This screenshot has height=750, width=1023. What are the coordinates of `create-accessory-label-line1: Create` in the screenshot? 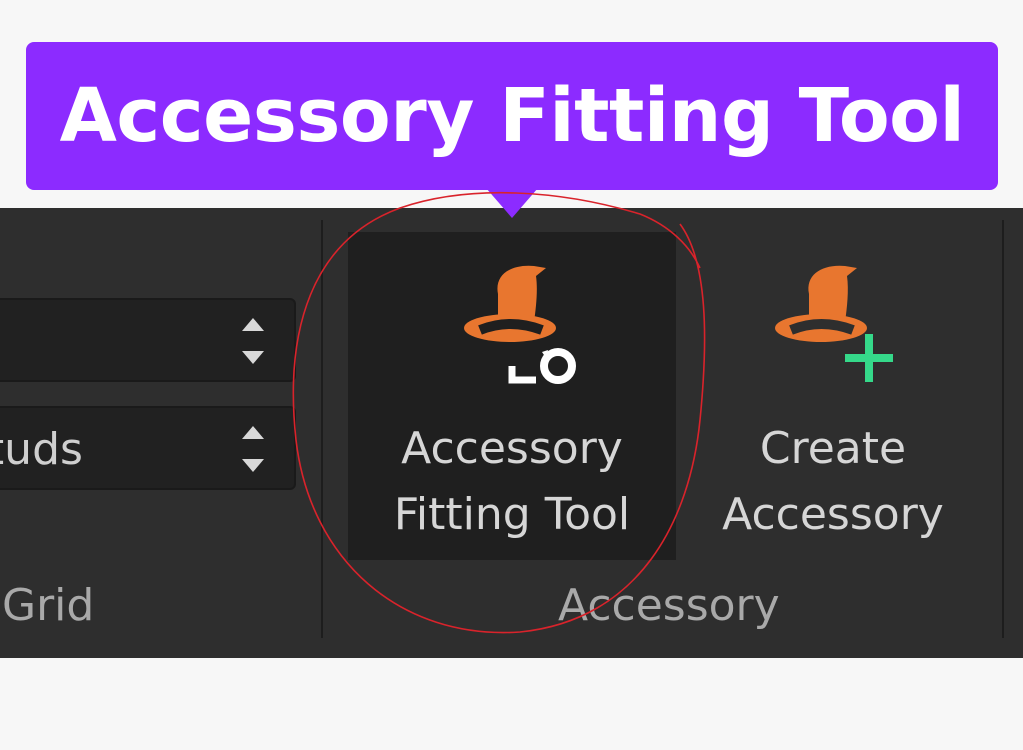 It's located at (833, 448).